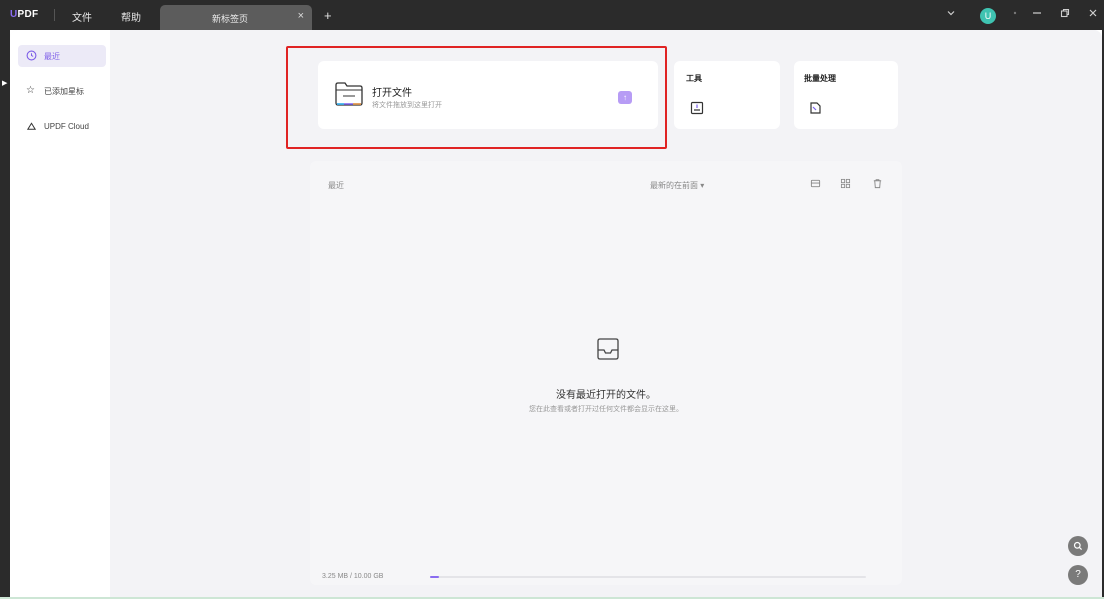 This screenshot has width=1104, height=599. What do you see at coordinates (606, 409) in the screenshot?
I see `empty-state-subtitle: 您在此查看或者打开过任何文件都会显示在这里。` at bounding box center [606, 409].